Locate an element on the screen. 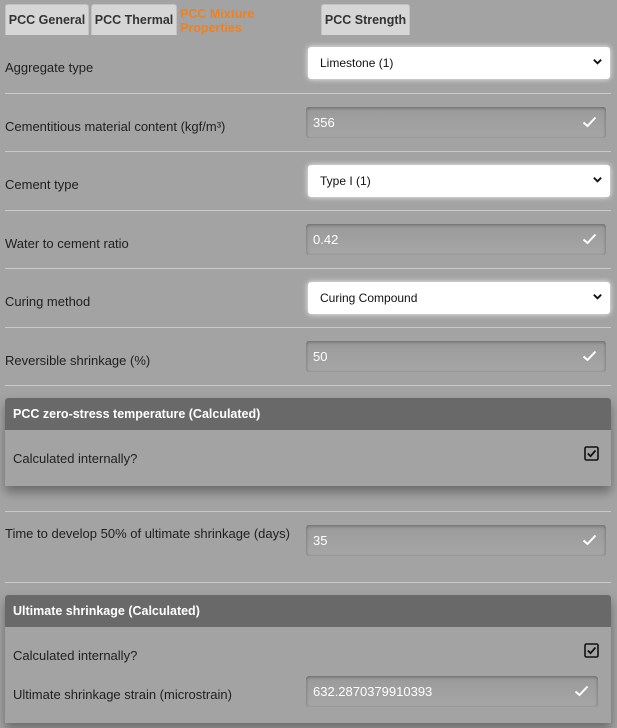 The width and height of the screenshot is (617, 728). ultimate-calc-label: Calculated internally? is located at coordinates (75, 655).